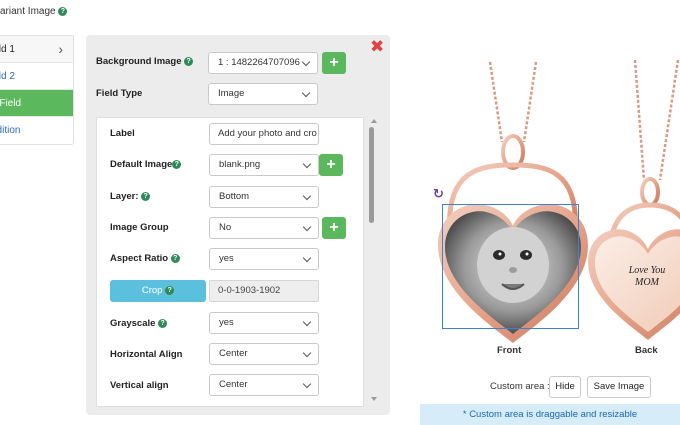 The width and height of the screenshot is (680, 425). What do you see at coordinates (226, 258) in the screenshot?
I see `aspect-ratio-value: yes` at bounding box center [226, 258].